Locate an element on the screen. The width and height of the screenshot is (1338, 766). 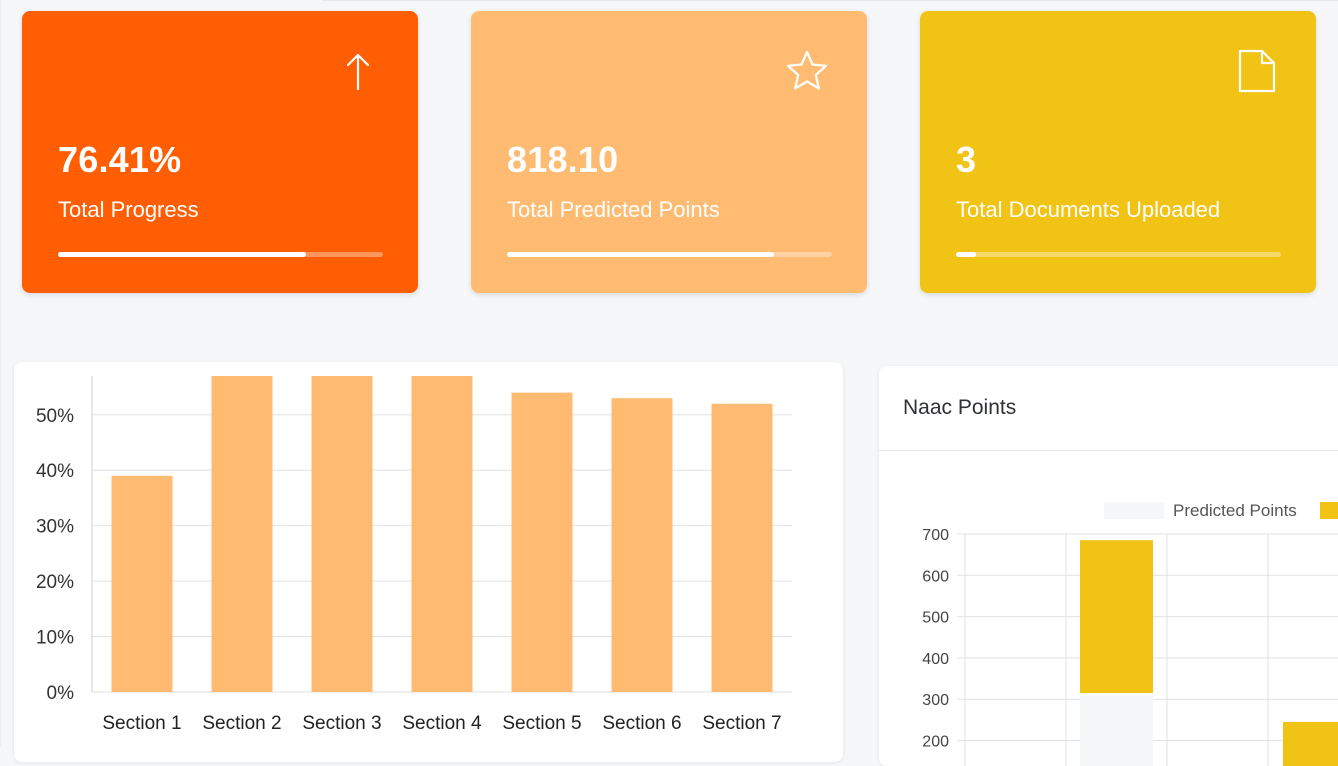
y-tick-label: 0% is located at coordinates (61, 693).